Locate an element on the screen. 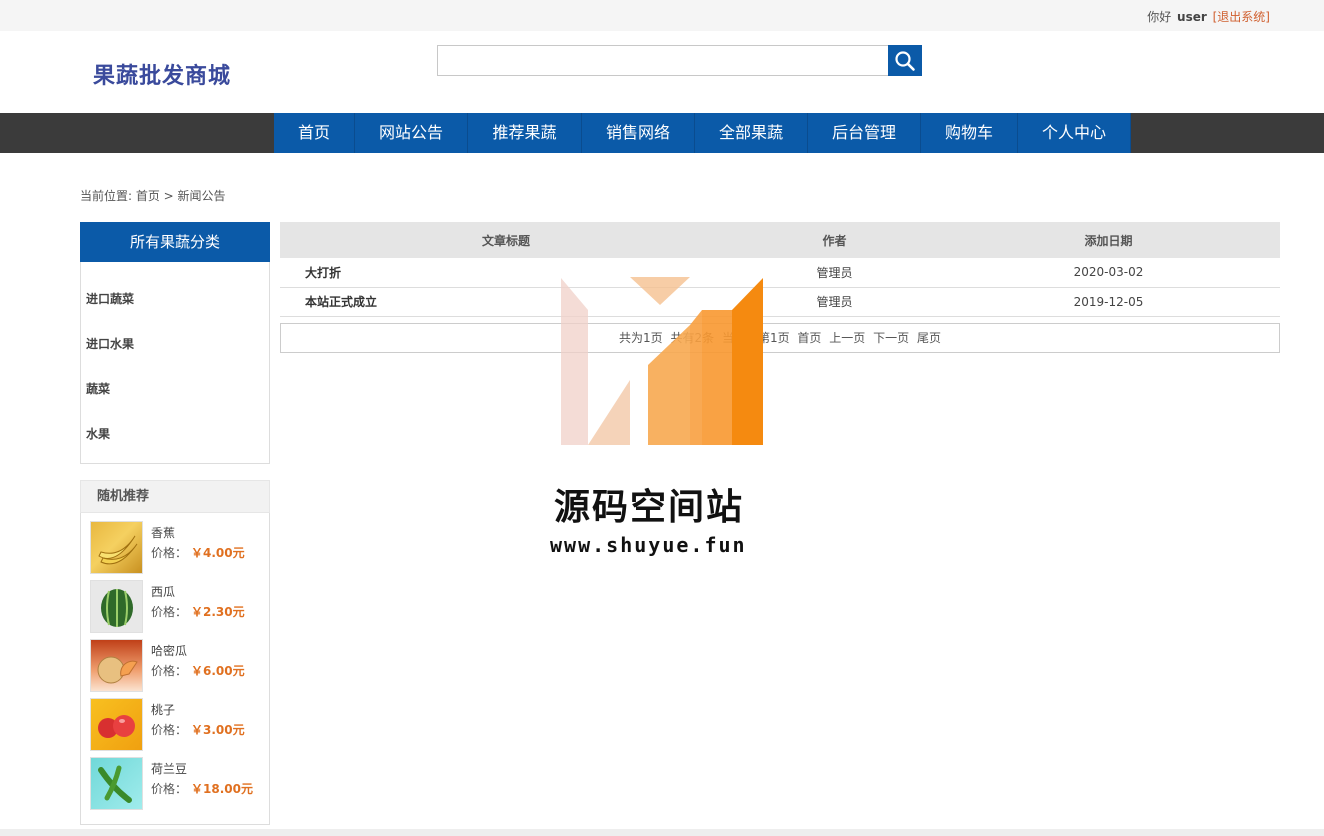  main-nav: 首页 网站公告 推荐果蔬 销售网络 全部果蔬 后台管理 购物车 个人中心 is located at coordinates (662, 133).